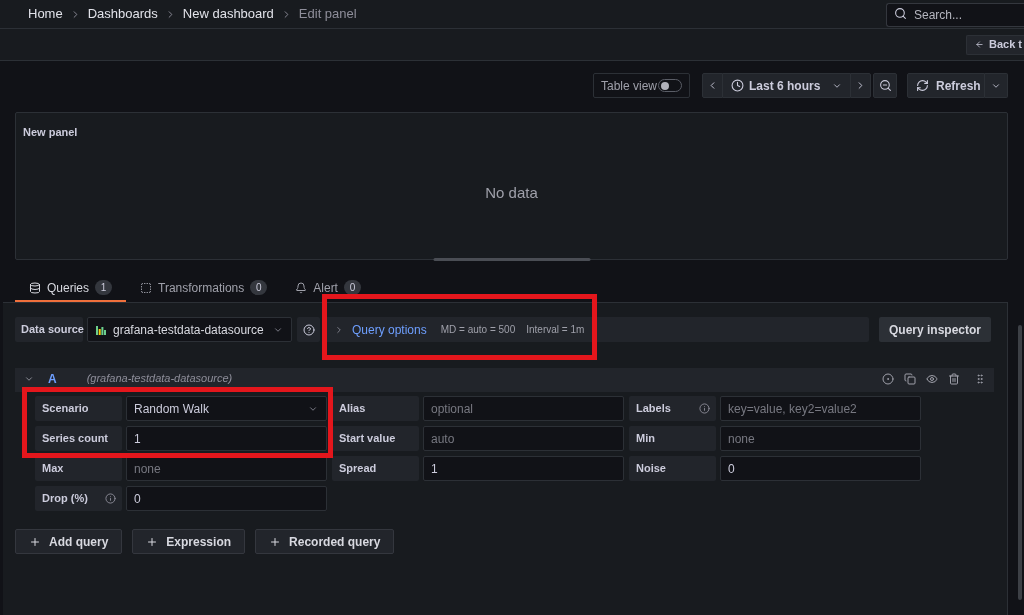  I want to click on add-button: Recorded query, so click(325, 541).